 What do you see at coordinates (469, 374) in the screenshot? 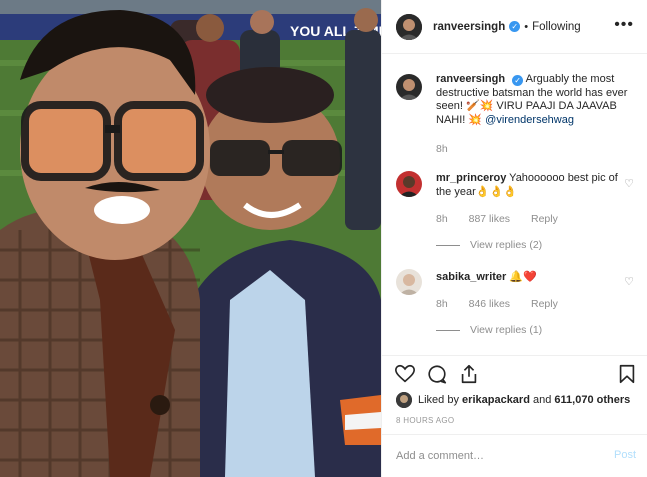
I see `share-icon` at bounding box center [469, 374].